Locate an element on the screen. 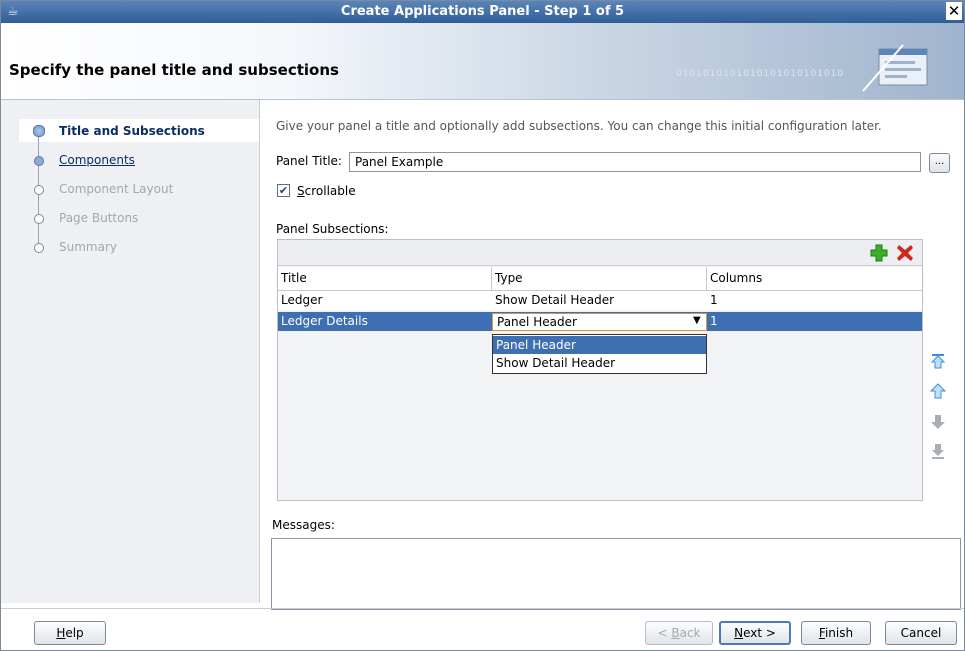  scrollable-checkbox: ✔ is located at coordinates (283, 190).